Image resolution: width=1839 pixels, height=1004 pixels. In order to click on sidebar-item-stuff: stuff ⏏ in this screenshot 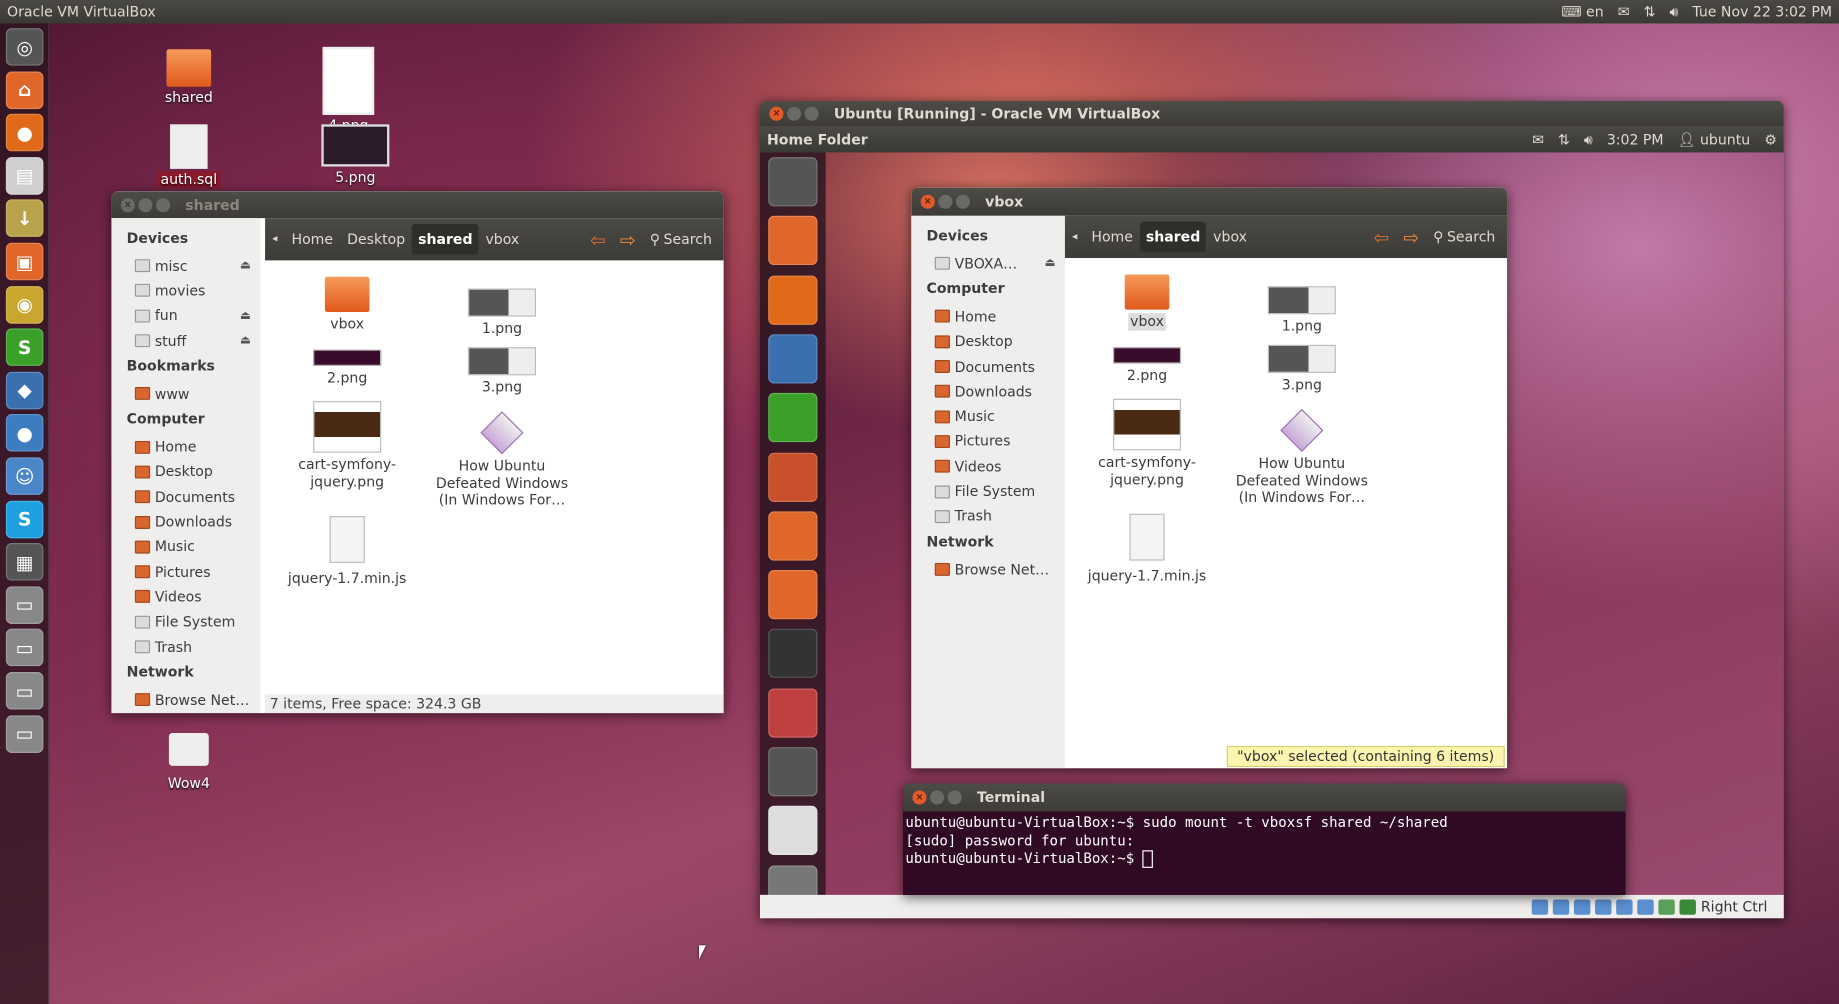, I will do `click(185, 340)`.